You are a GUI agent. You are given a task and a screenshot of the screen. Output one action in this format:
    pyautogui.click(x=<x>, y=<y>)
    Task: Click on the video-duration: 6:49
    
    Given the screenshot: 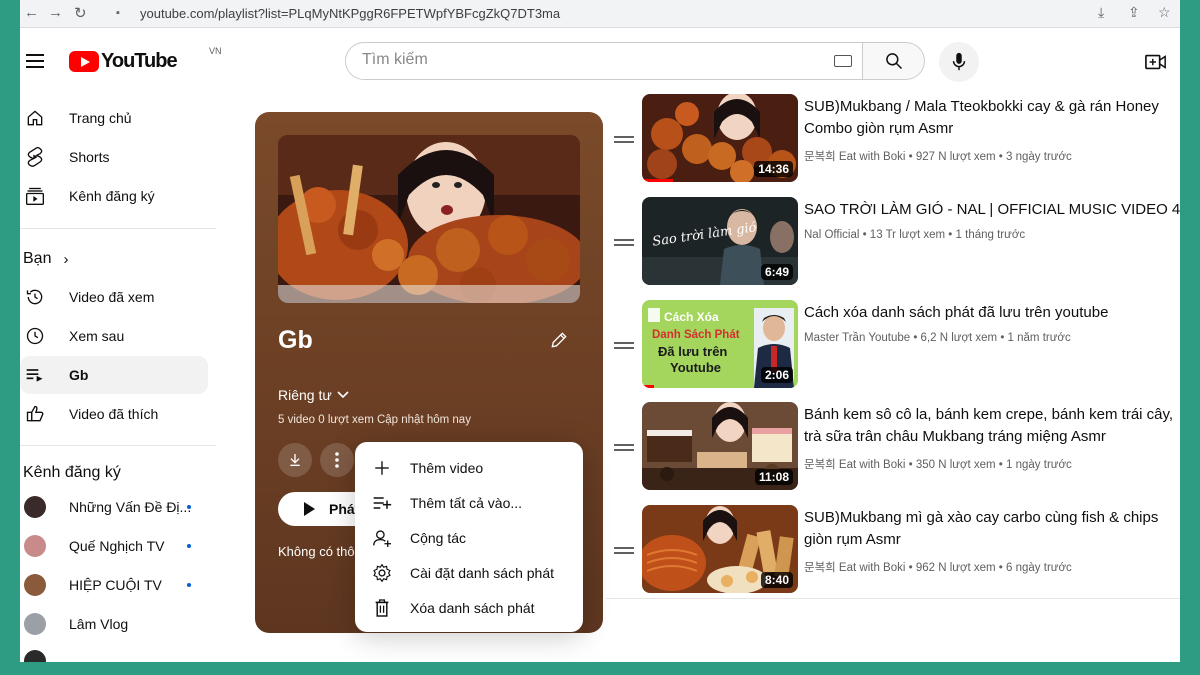 What is the action you would take?
    pyautogui.click(x=776, y=272)
    